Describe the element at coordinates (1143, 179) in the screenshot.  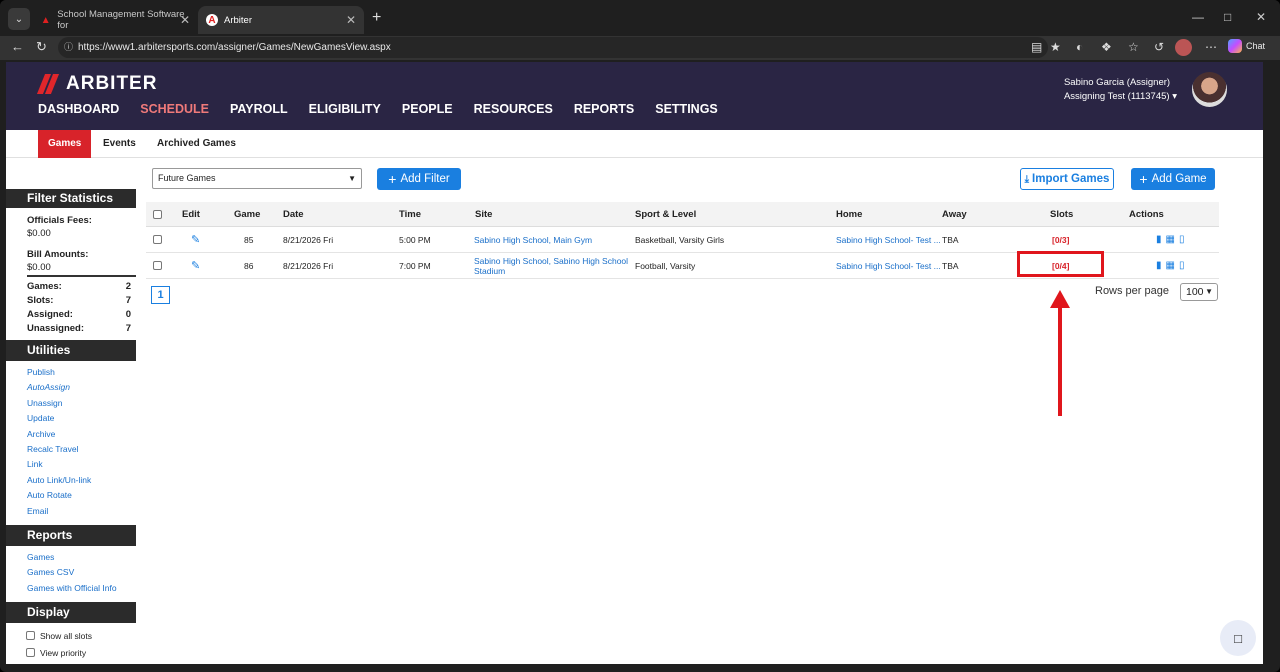
I see `plus-icon: +` at that location.